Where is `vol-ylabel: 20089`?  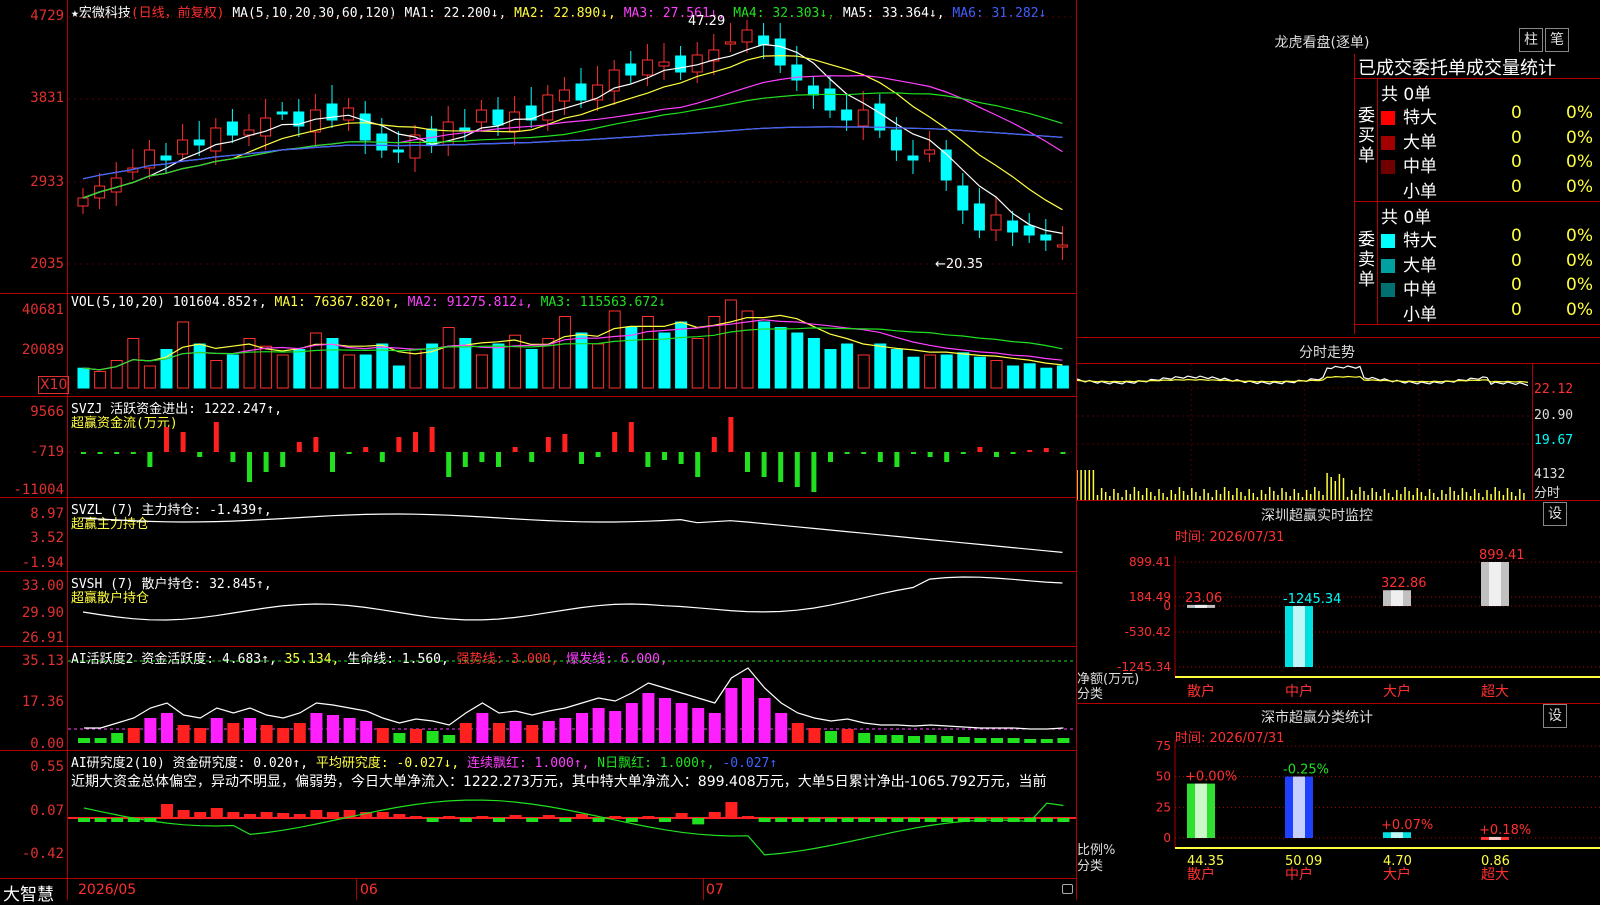
vol-ylabel: 20089 is located at coordinates (42, 350).